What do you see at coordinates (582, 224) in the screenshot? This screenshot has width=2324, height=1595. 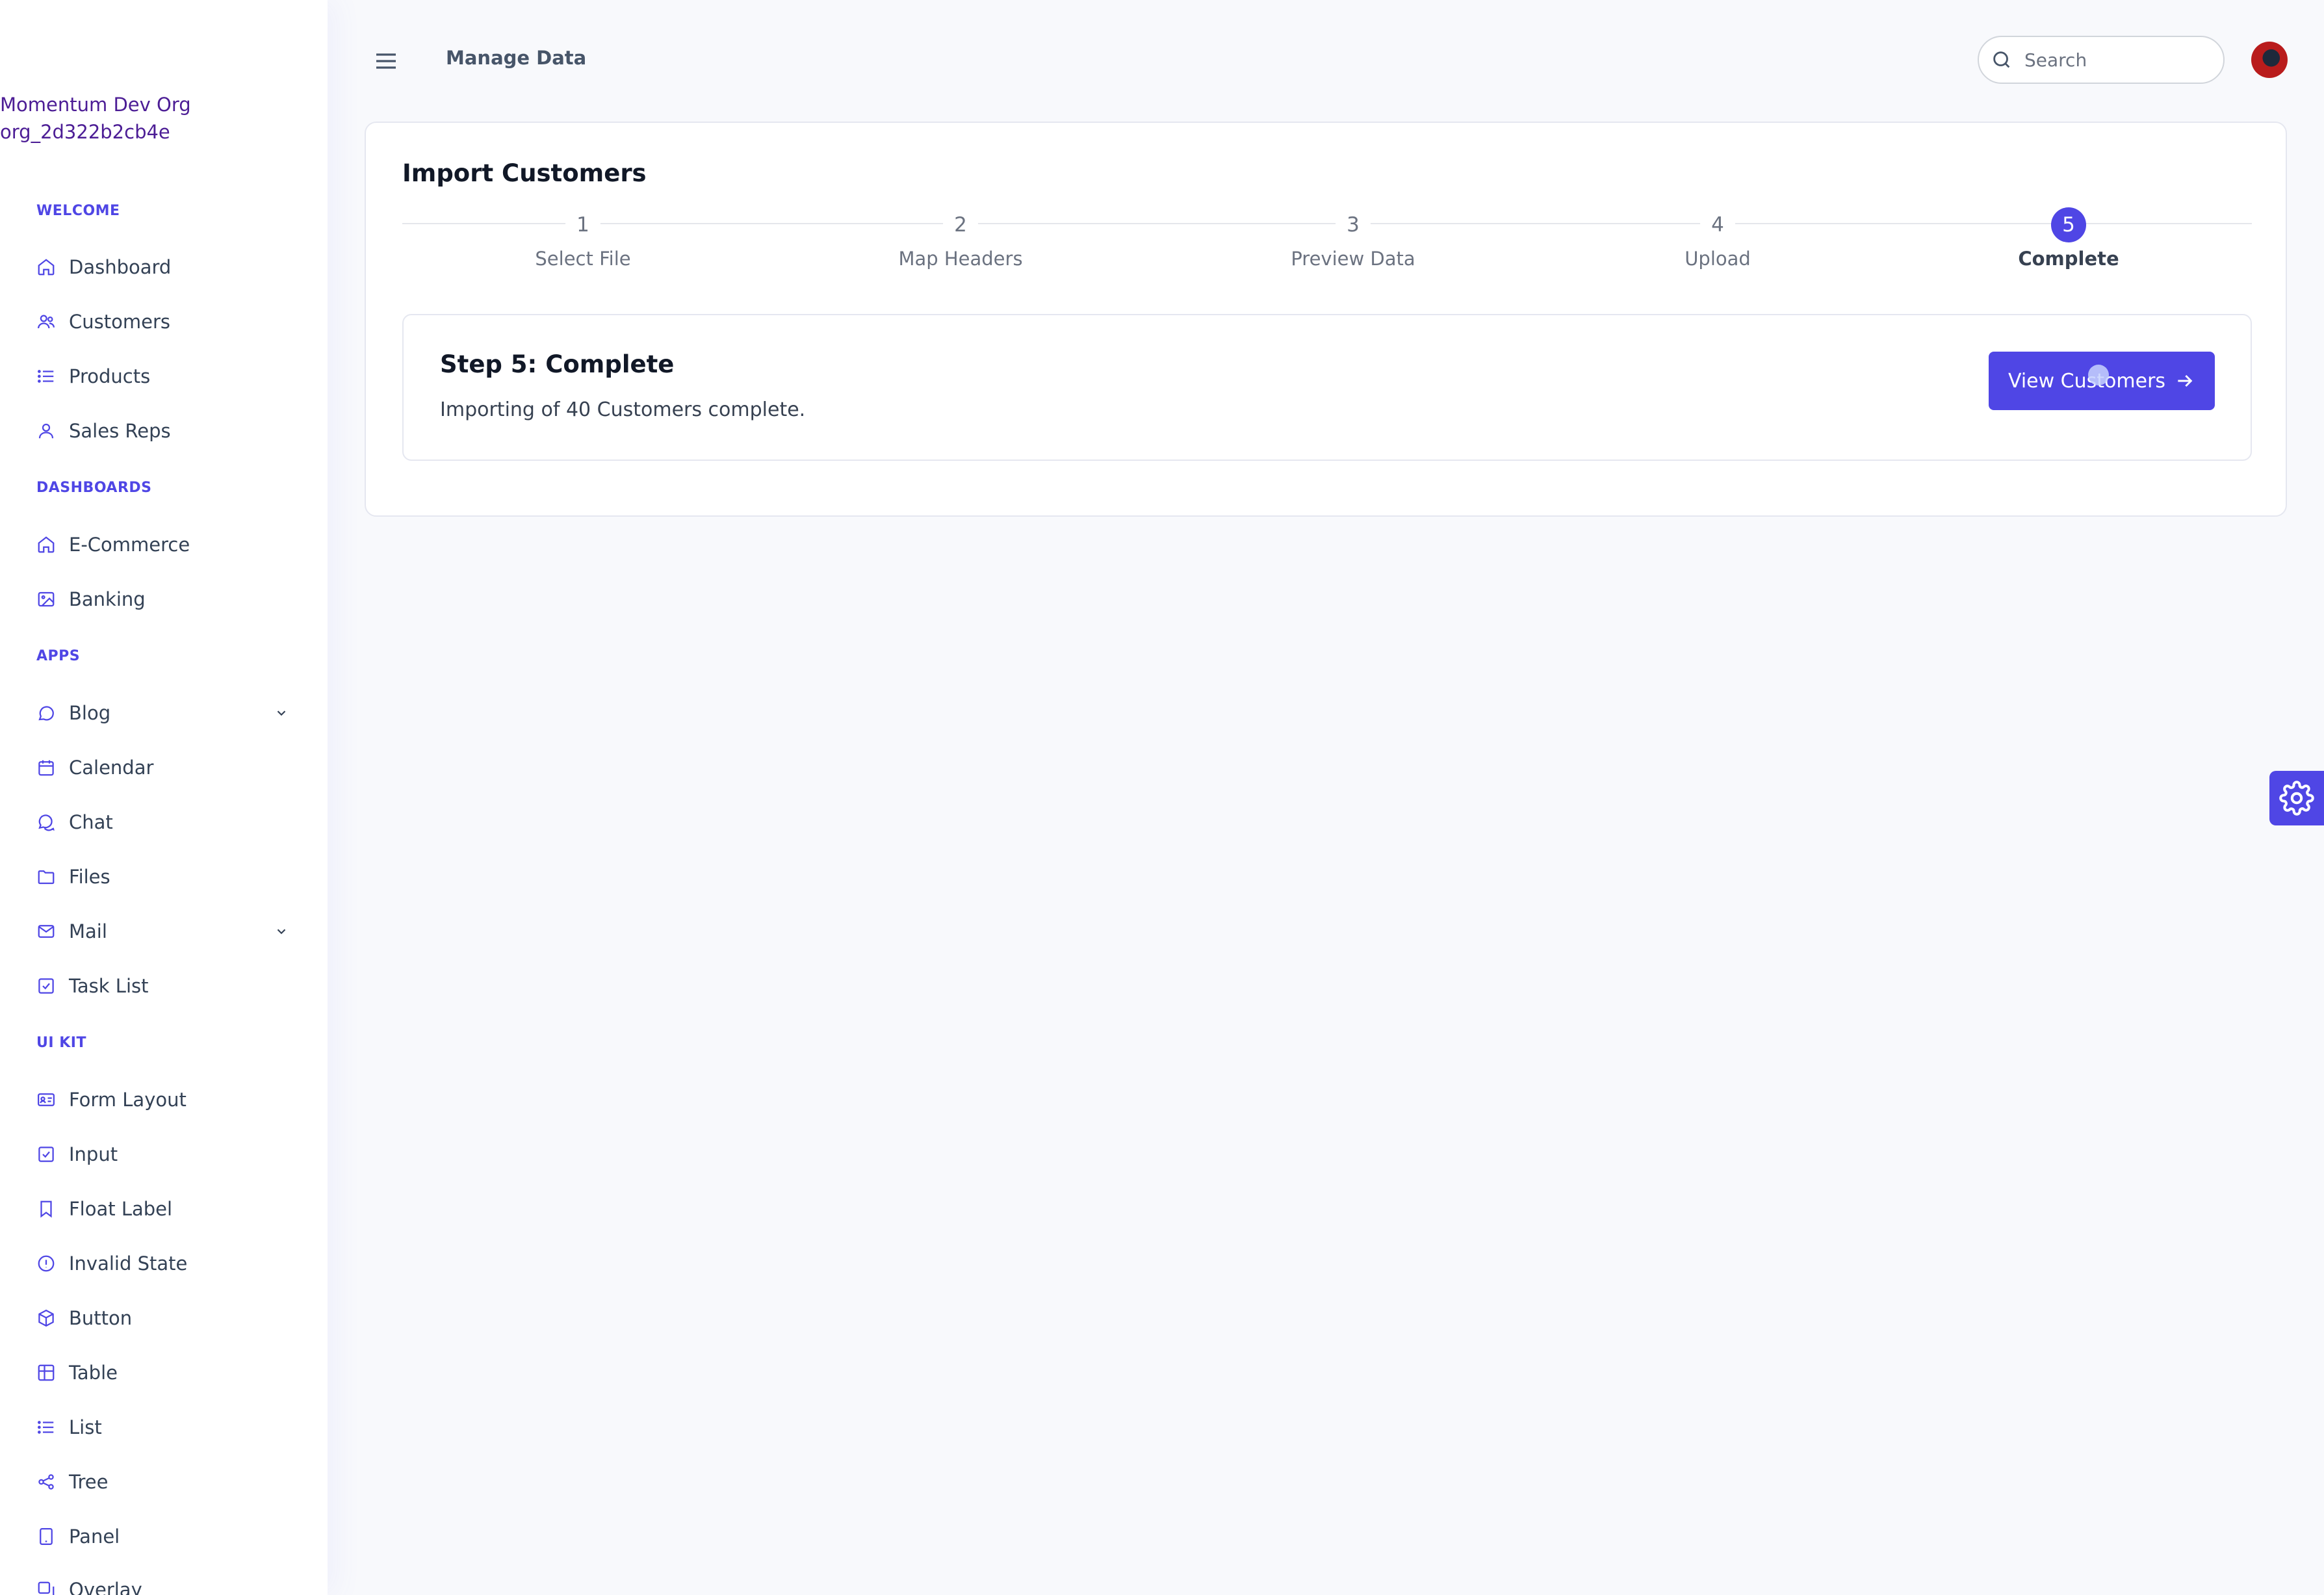 I see `step-number: 1` at bounding box center [582, 224].